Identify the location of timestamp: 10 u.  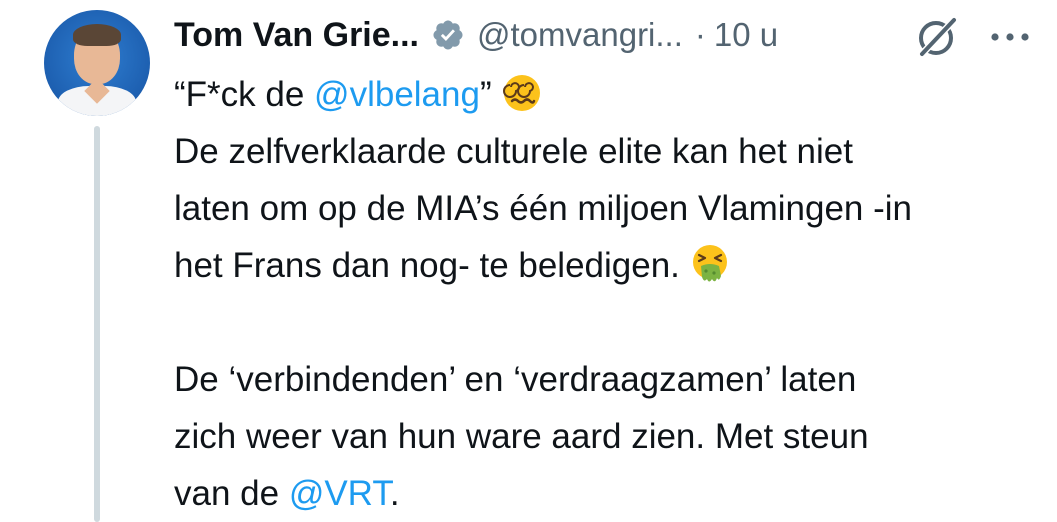
(746, 35).